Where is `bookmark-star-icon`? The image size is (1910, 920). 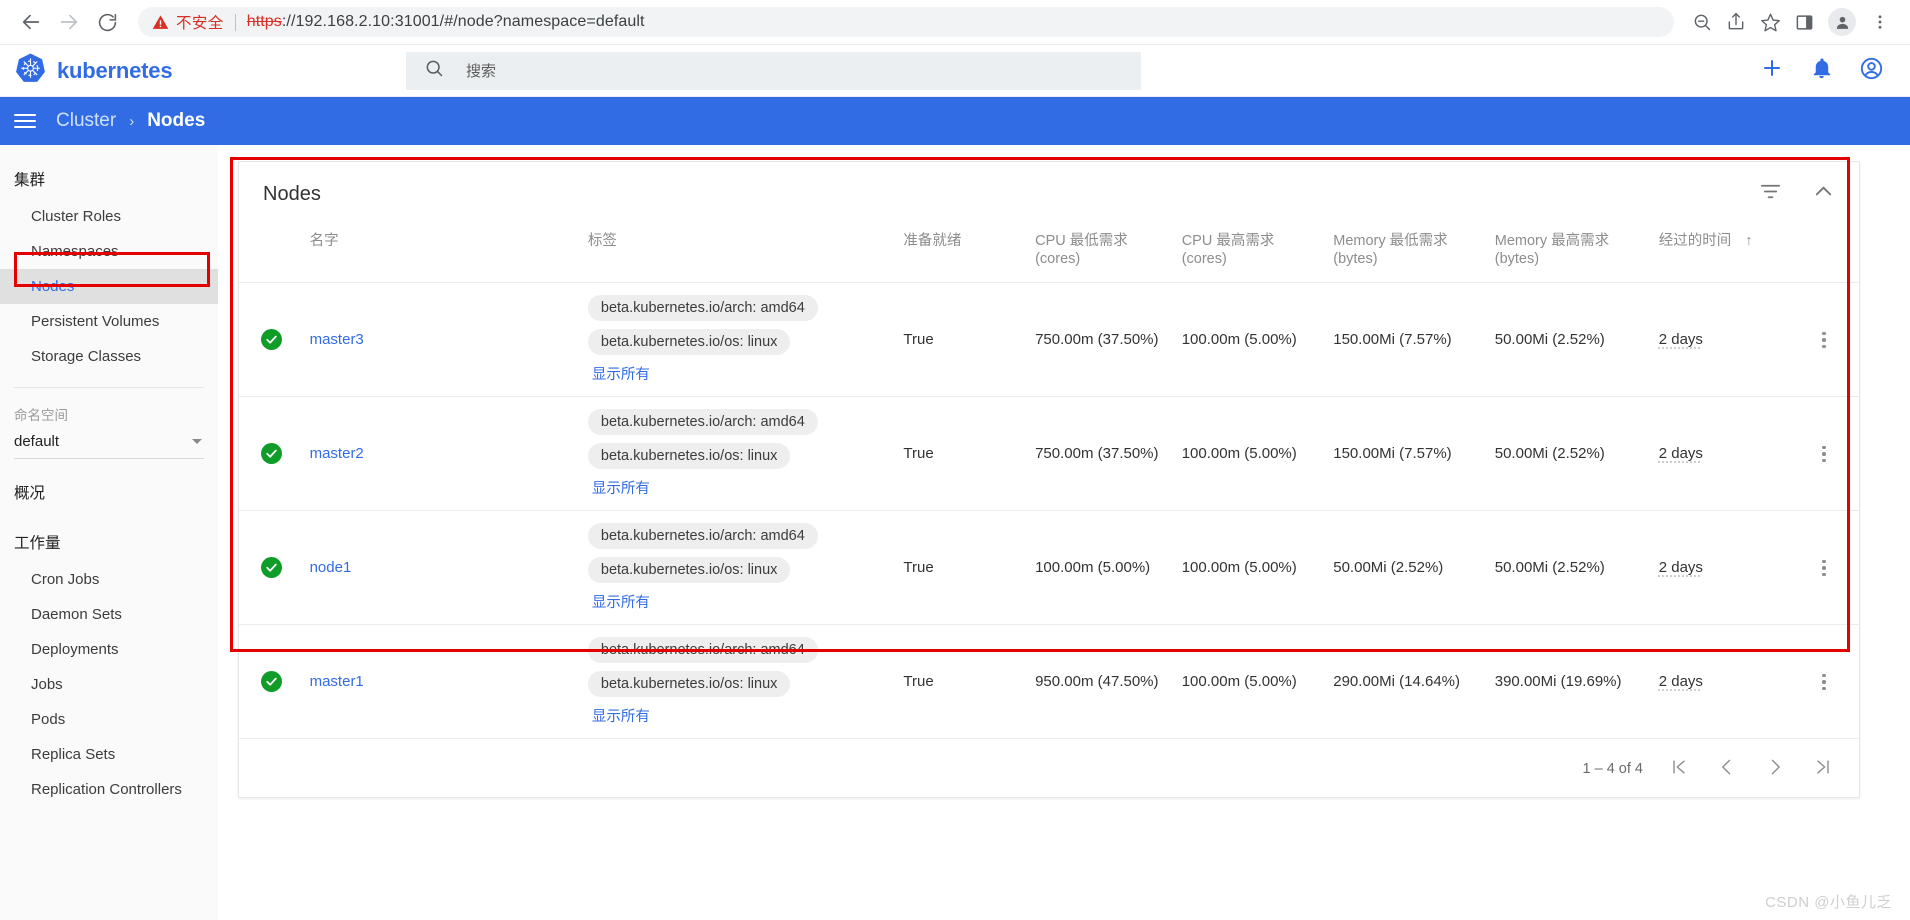 bookmark-star-icon is located at coordinates (1770, 22).